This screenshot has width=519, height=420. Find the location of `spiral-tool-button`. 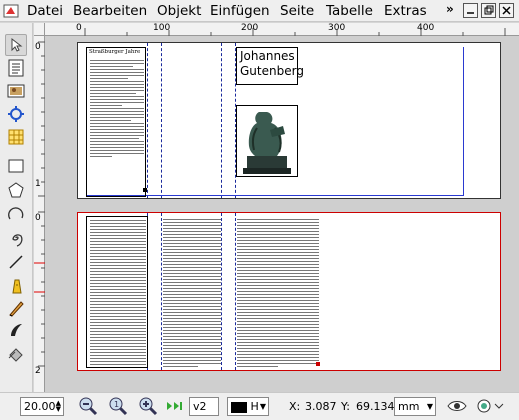

spiral-tool-button is located at coordinates (16, 238).